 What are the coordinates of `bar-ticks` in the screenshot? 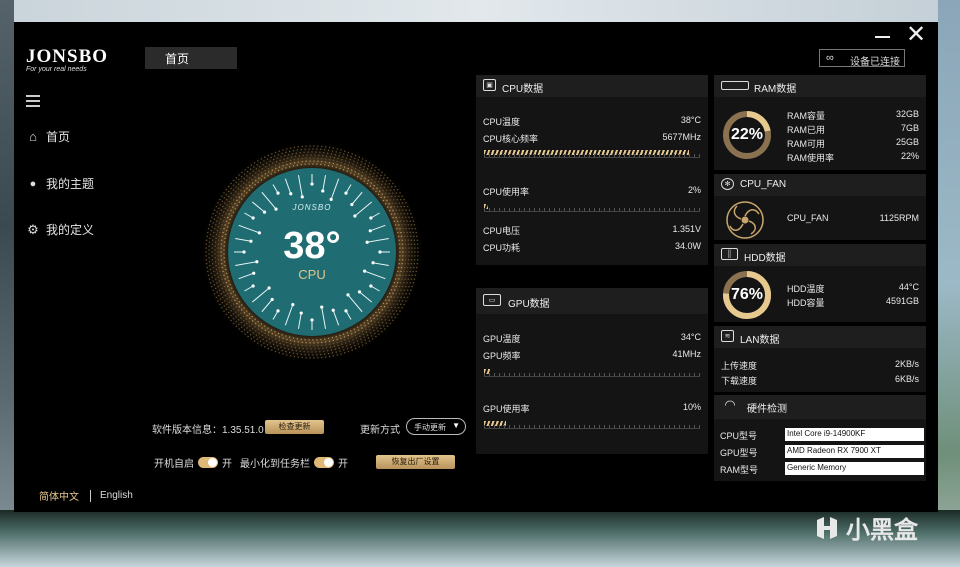 It's located at (592, 209).